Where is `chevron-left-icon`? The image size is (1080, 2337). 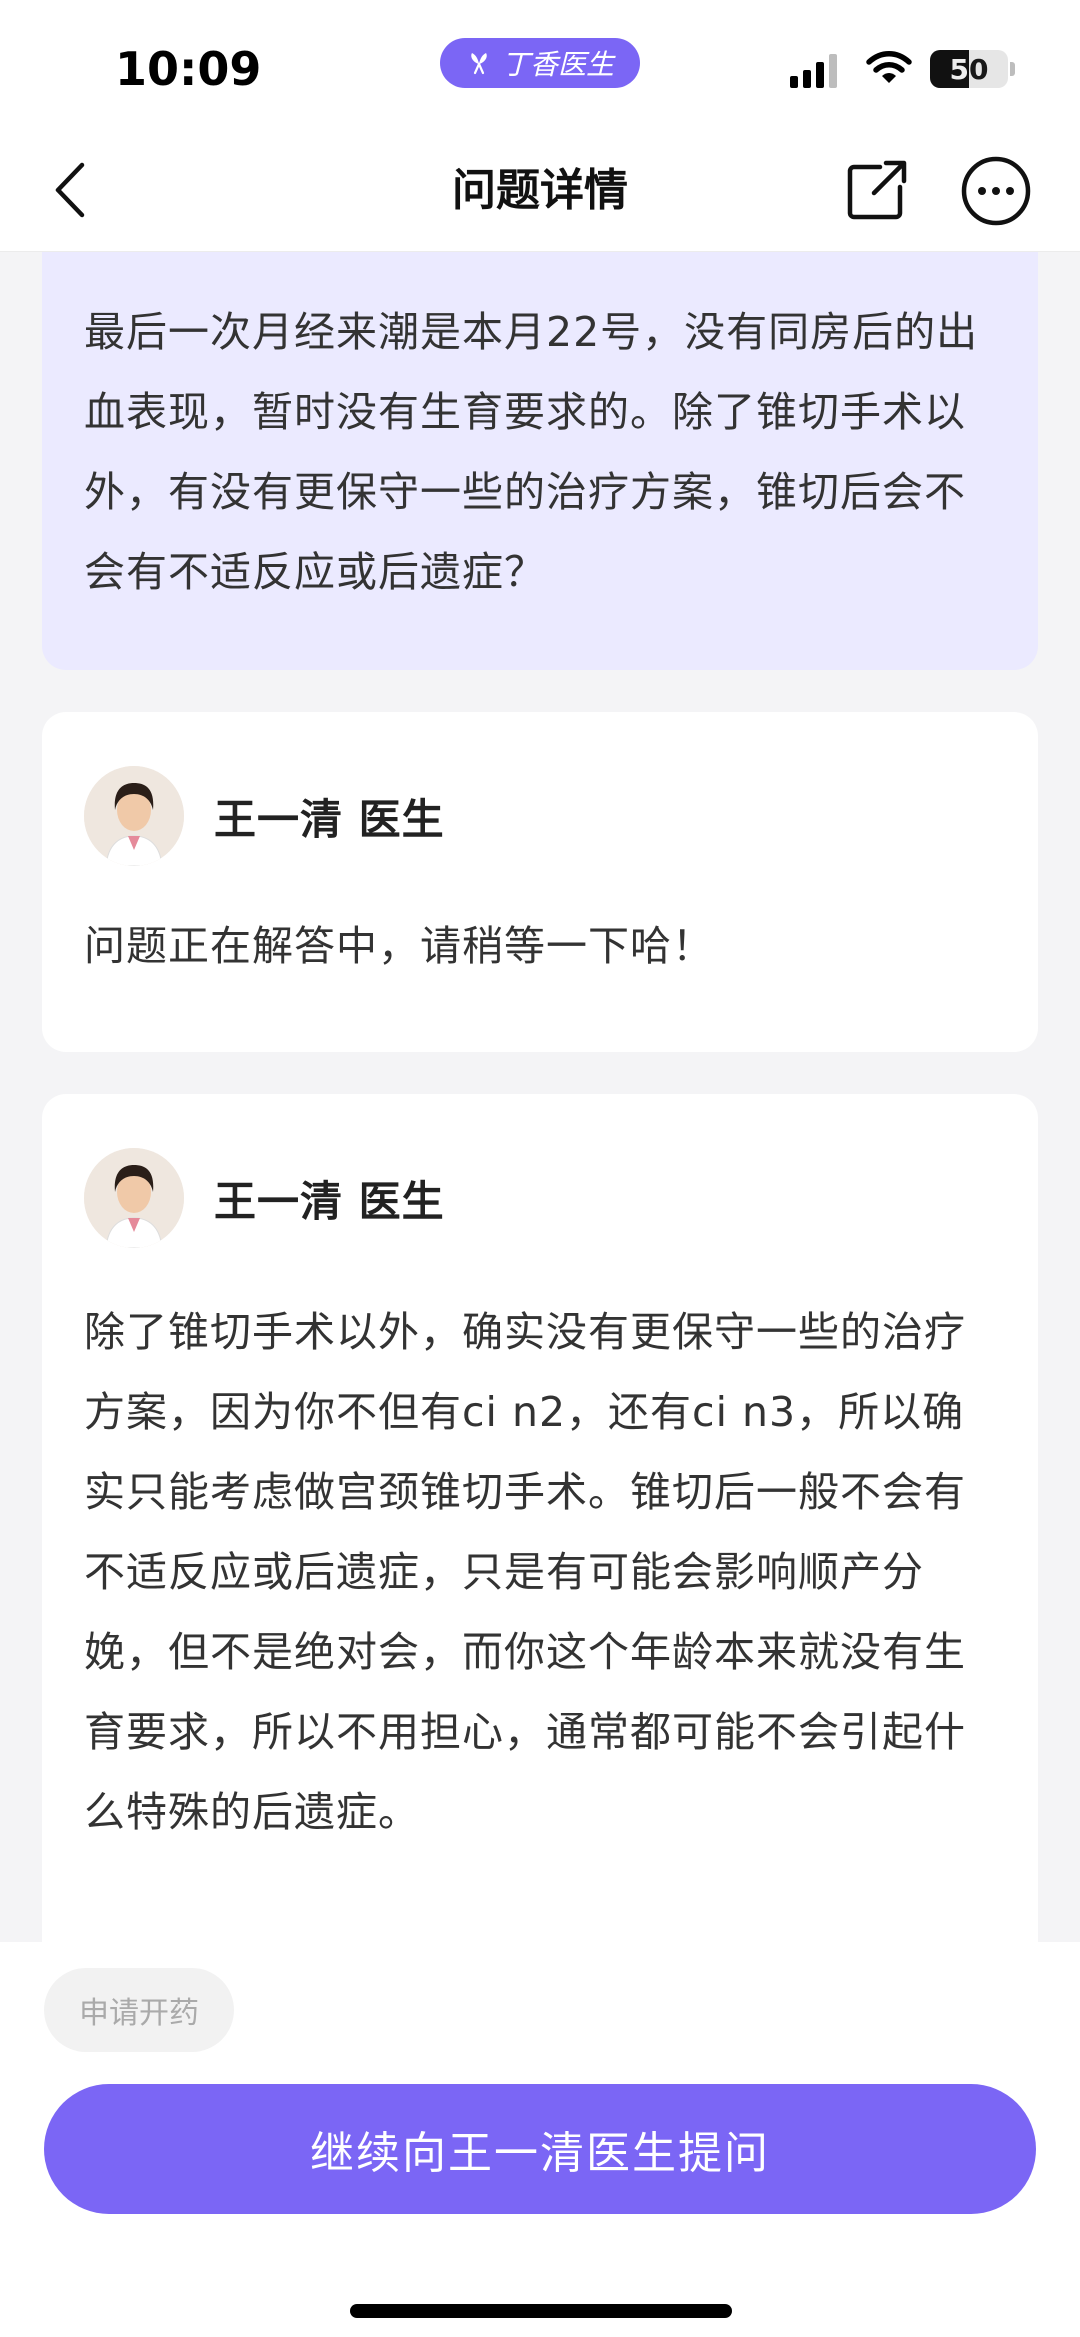
chevron-left-icon is located at coordinates (75, 190).